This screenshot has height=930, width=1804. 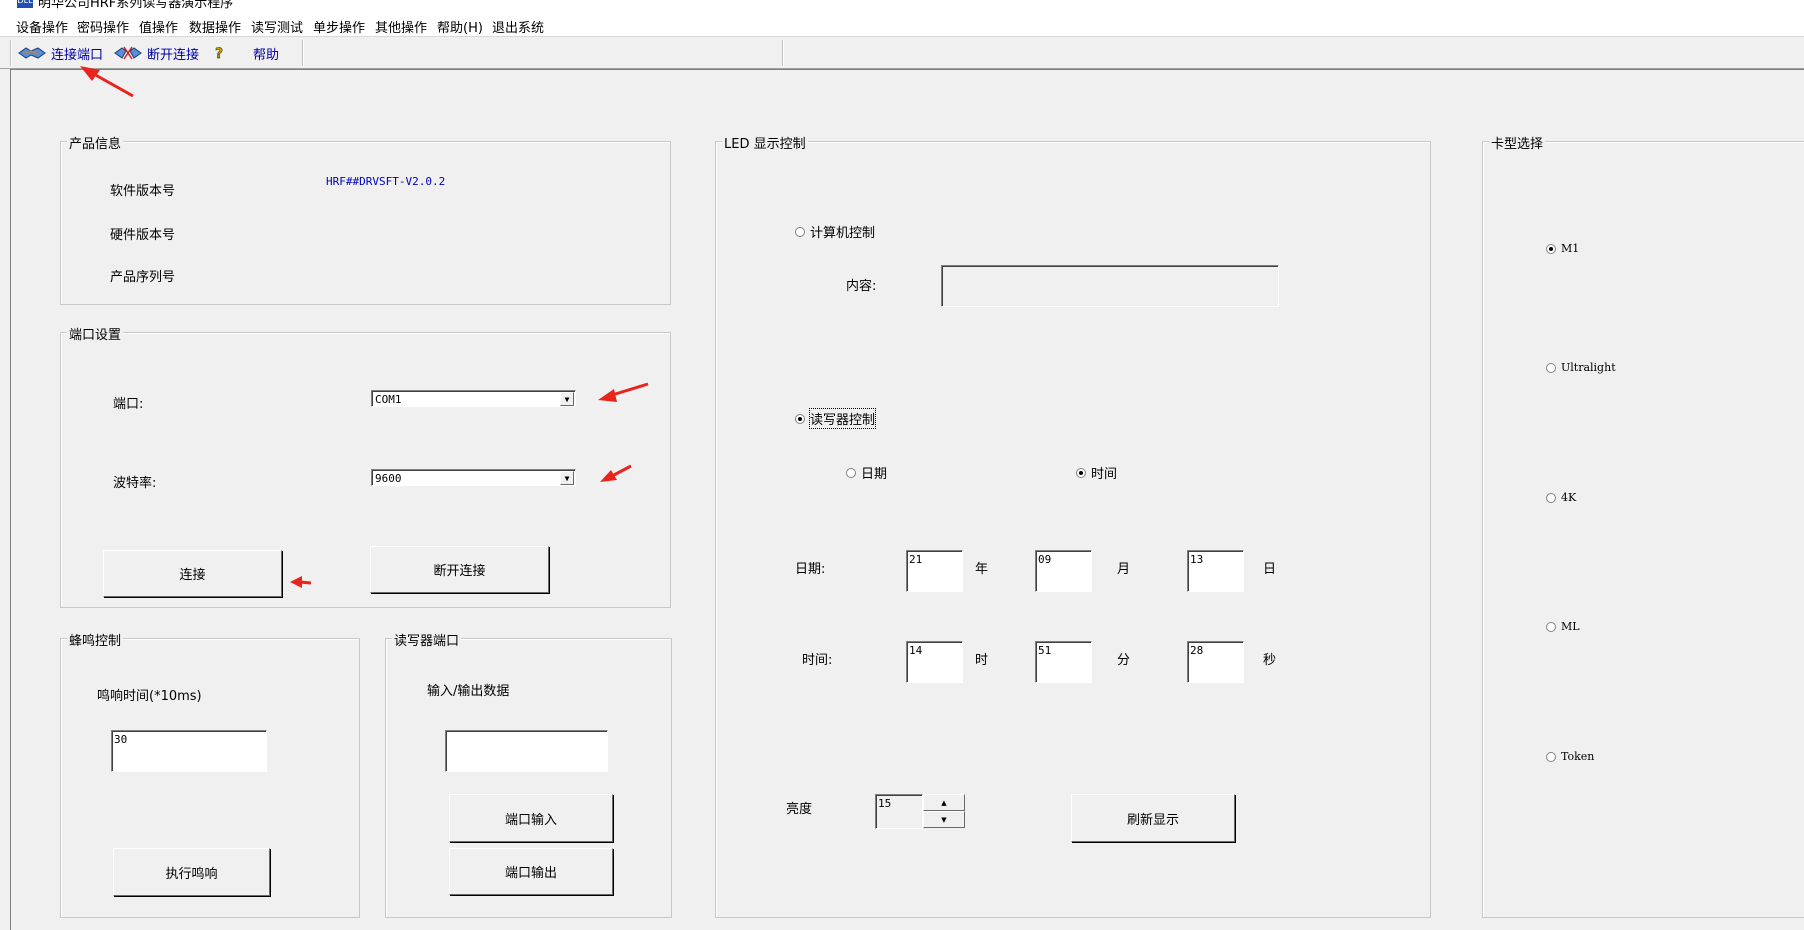 I want to click on serial-number-label: 产品序列号, so click(x=143, y=277).